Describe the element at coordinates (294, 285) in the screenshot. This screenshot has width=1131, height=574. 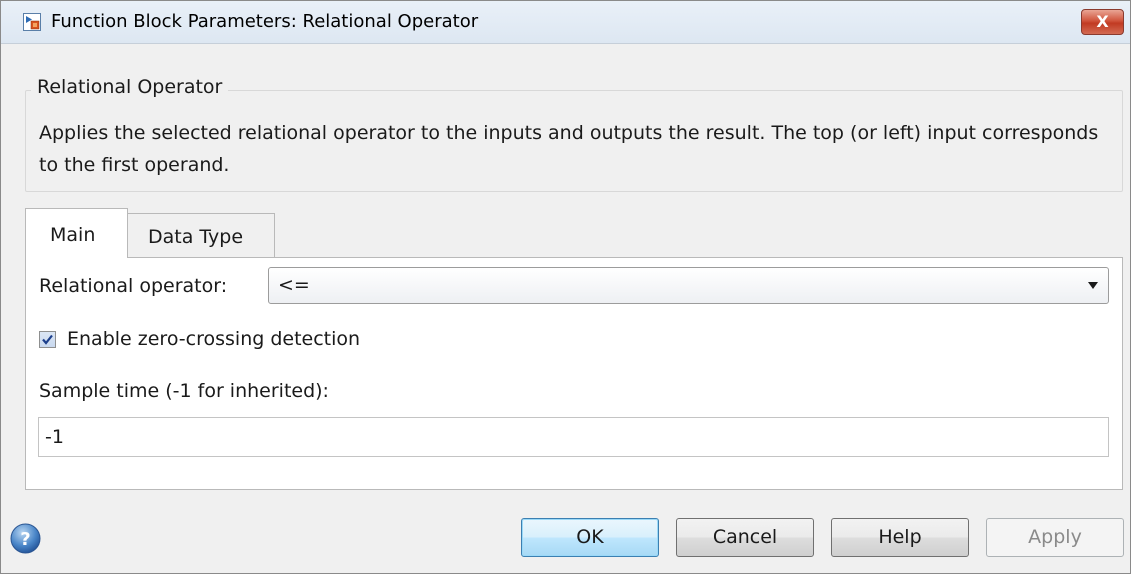
I see `relational-operator-value: <=` at that location.